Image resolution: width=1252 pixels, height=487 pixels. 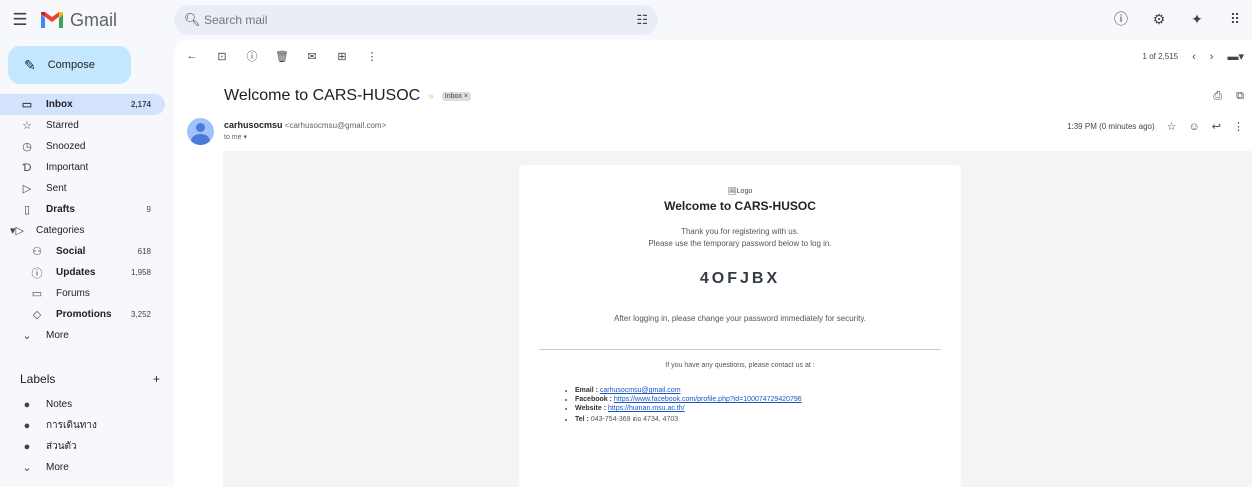 I want to click on message-toolbar: ← ⊡ ⓘ 🗑︎ ✉ ⊞ ⋮, so click(x=282, y=56).